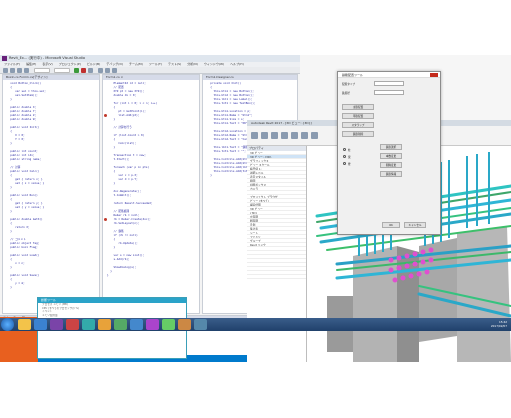 The height and width of the screenshot is (418, 511). I want to click on save-icon, so click(19, 70).